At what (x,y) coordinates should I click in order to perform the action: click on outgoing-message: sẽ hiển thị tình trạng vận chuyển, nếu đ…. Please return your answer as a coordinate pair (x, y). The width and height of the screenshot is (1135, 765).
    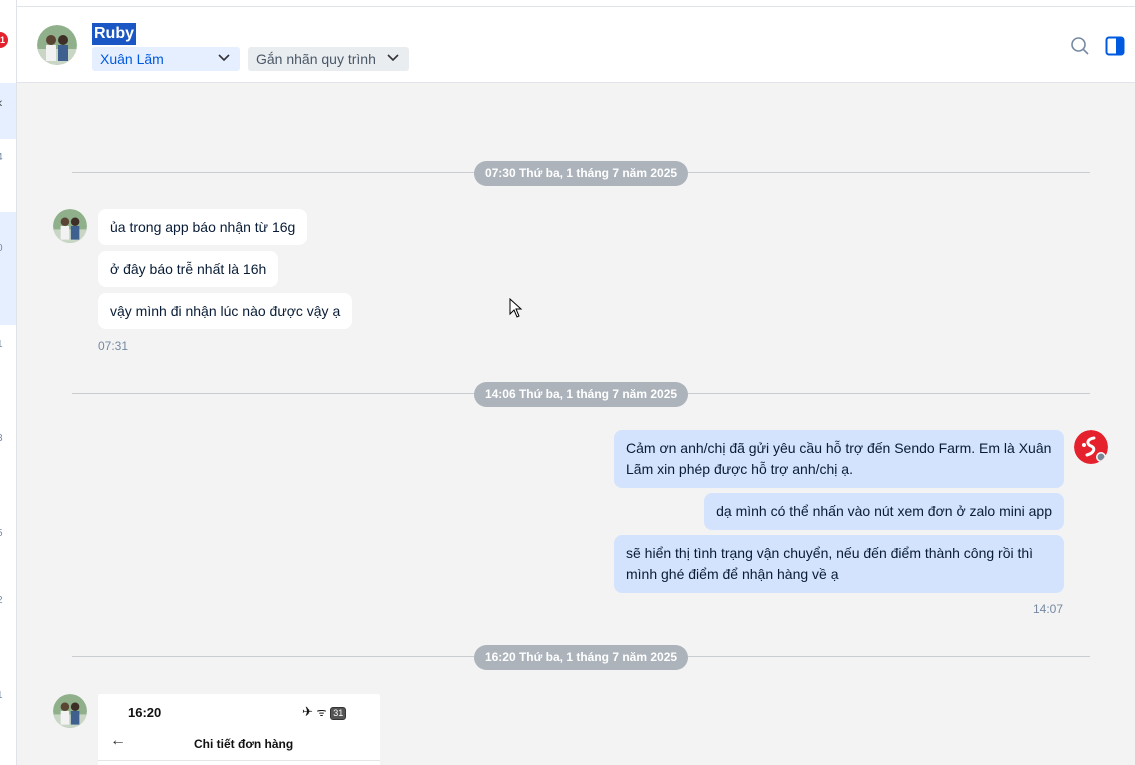
    Looking at the image, I should click on (839, 564).